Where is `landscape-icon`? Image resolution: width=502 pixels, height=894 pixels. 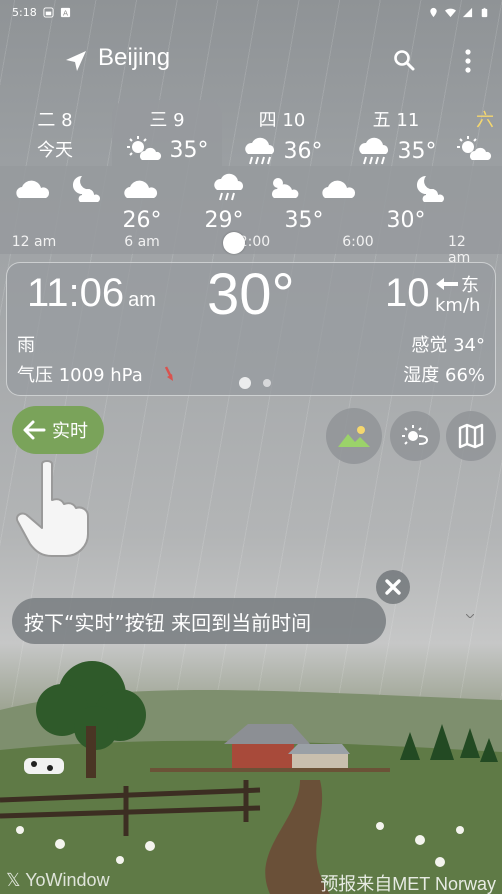
landscape-icon is located at coordinates (354, 436).